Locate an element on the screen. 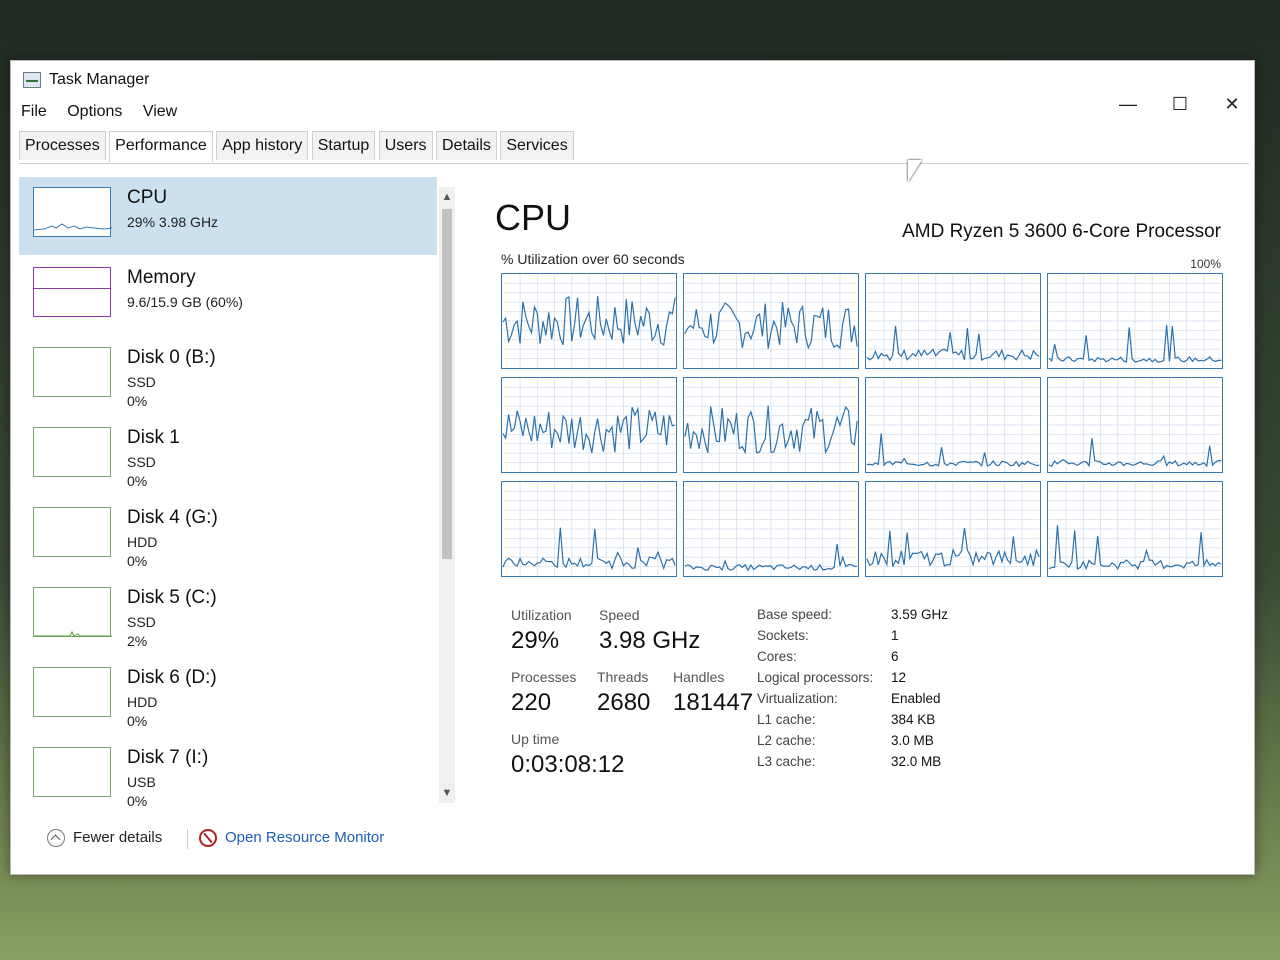  menu-file: File is located at coordinates (34, 112).